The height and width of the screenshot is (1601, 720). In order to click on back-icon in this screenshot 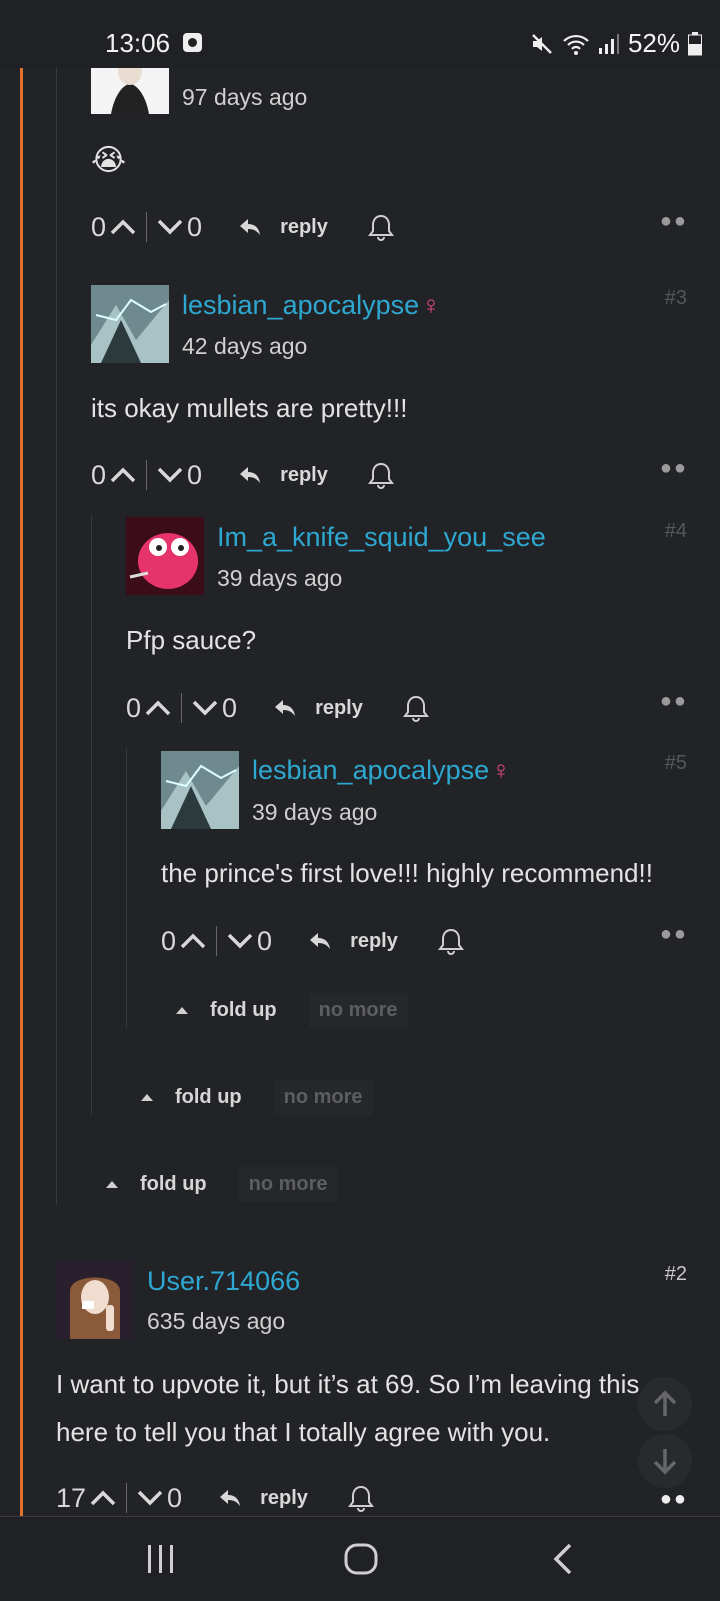, I will do `click(563, 1559)`.